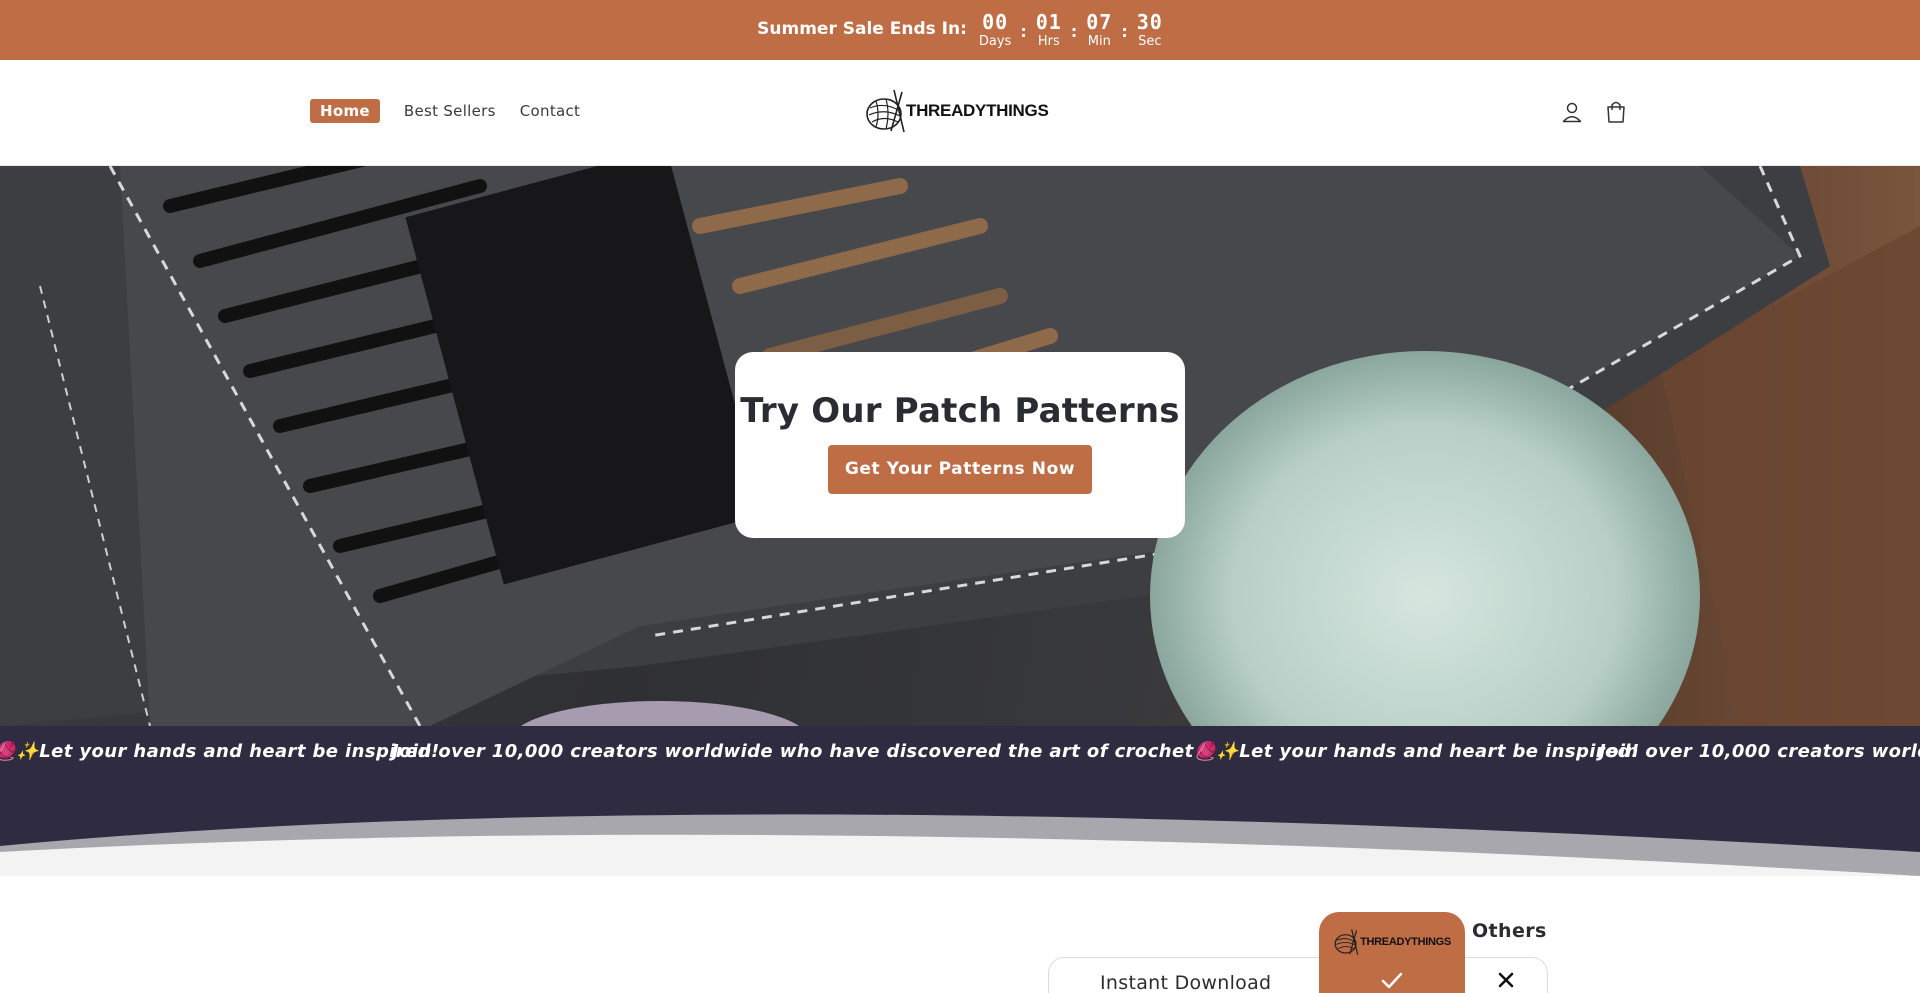  Describe the element at coordinates (960, 934) in the screenshot. I see `comparison-section` at that location.